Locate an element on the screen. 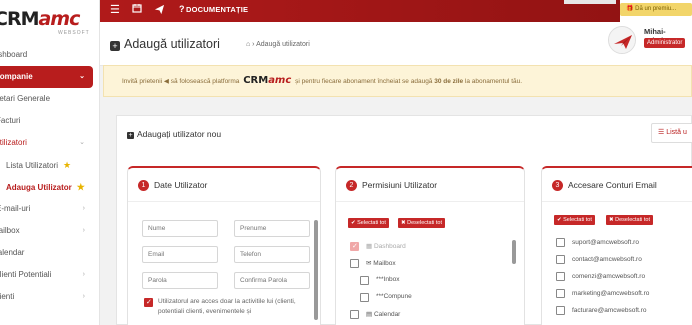  banner-logo-amc: amc is located at coordinates (280, 80).